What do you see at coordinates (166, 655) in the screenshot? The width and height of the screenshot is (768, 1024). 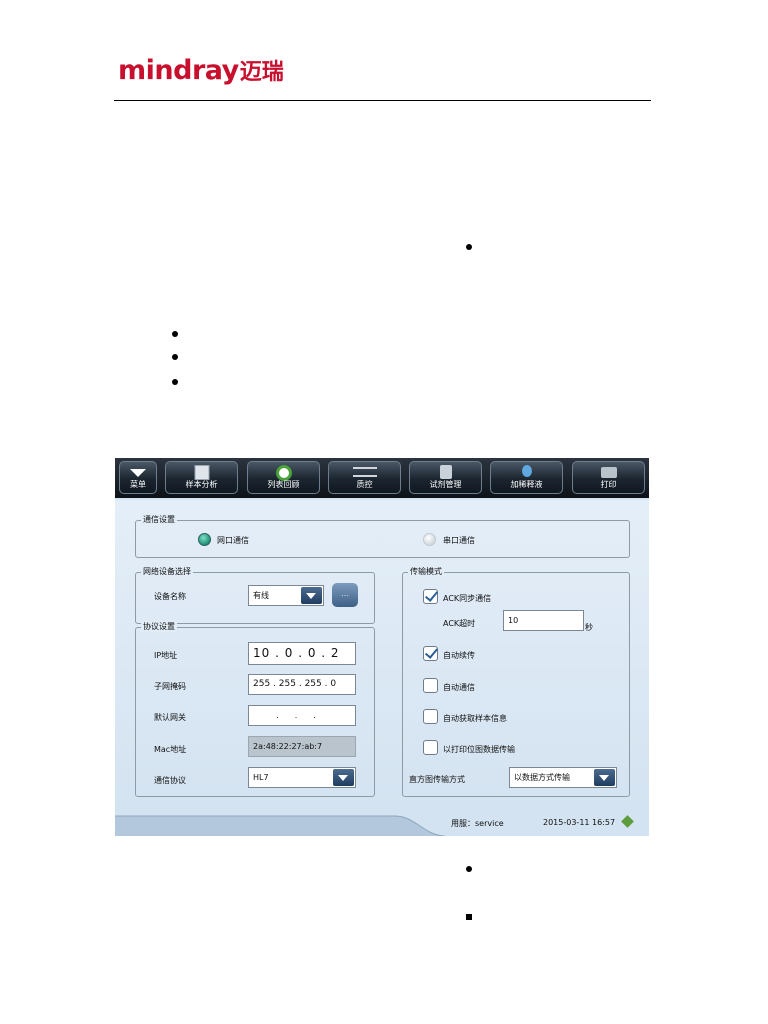 I see `ip-address-label: IP地址` at bounding box center [166, 655].